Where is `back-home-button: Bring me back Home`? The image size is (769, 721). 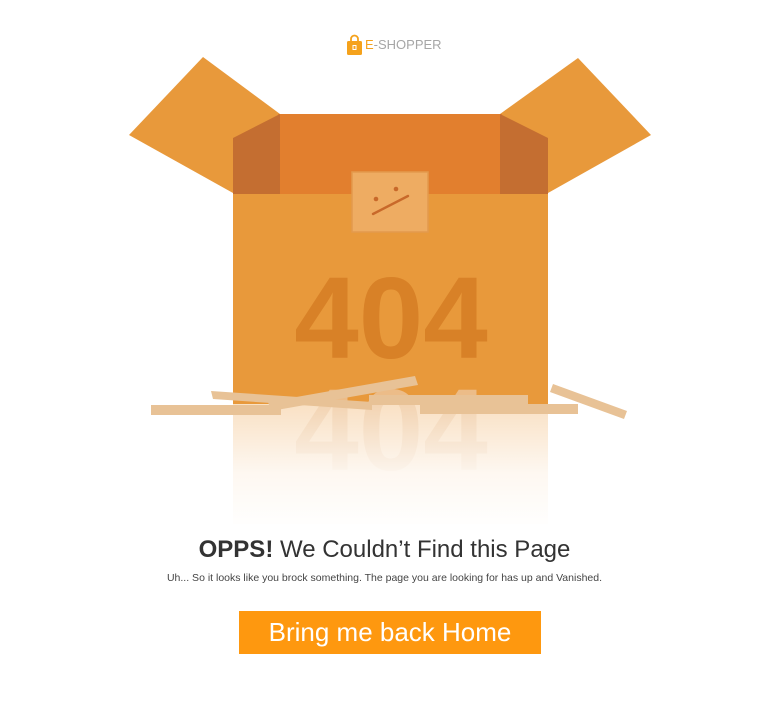
back-home-button: Bring me back Home is located at coordinates (390, 632).